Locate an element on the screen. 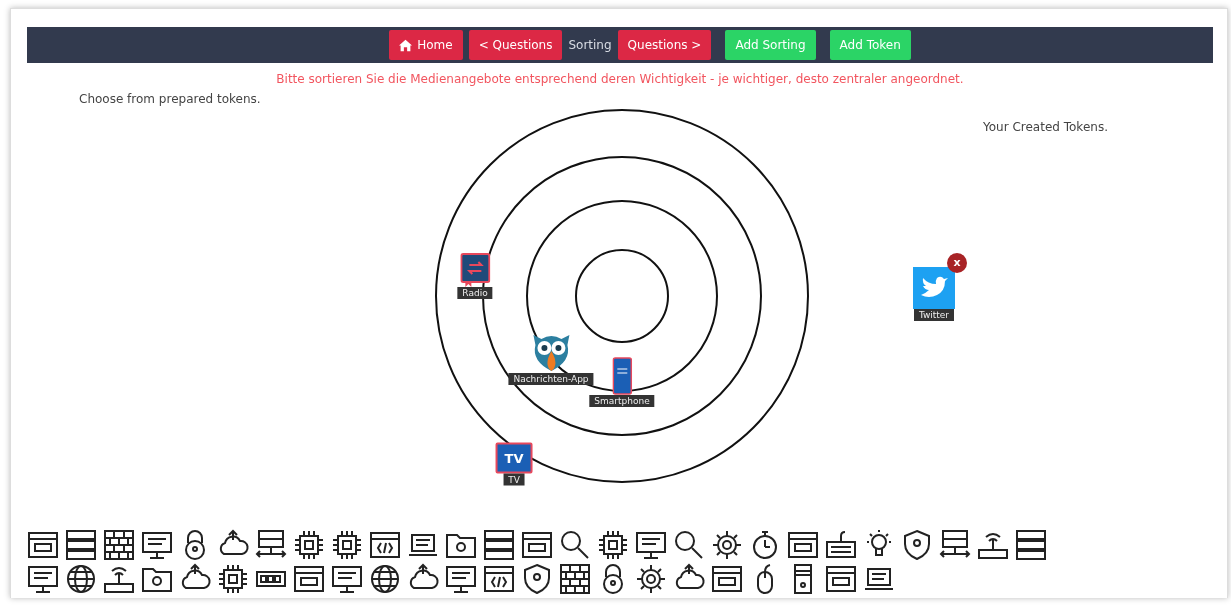  remove-token-button: x is located at coordinates (957, 263).